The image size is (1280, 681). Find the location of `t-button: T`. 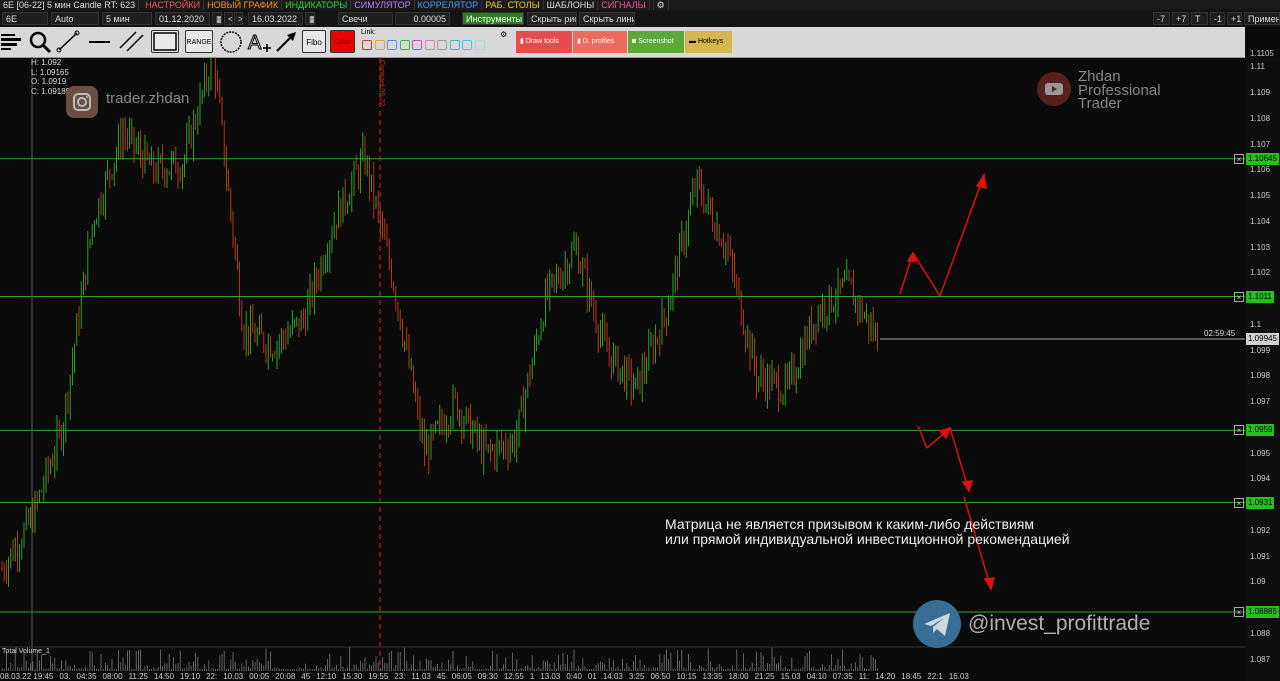

t-button: T is located at coordinates (1199, 18).